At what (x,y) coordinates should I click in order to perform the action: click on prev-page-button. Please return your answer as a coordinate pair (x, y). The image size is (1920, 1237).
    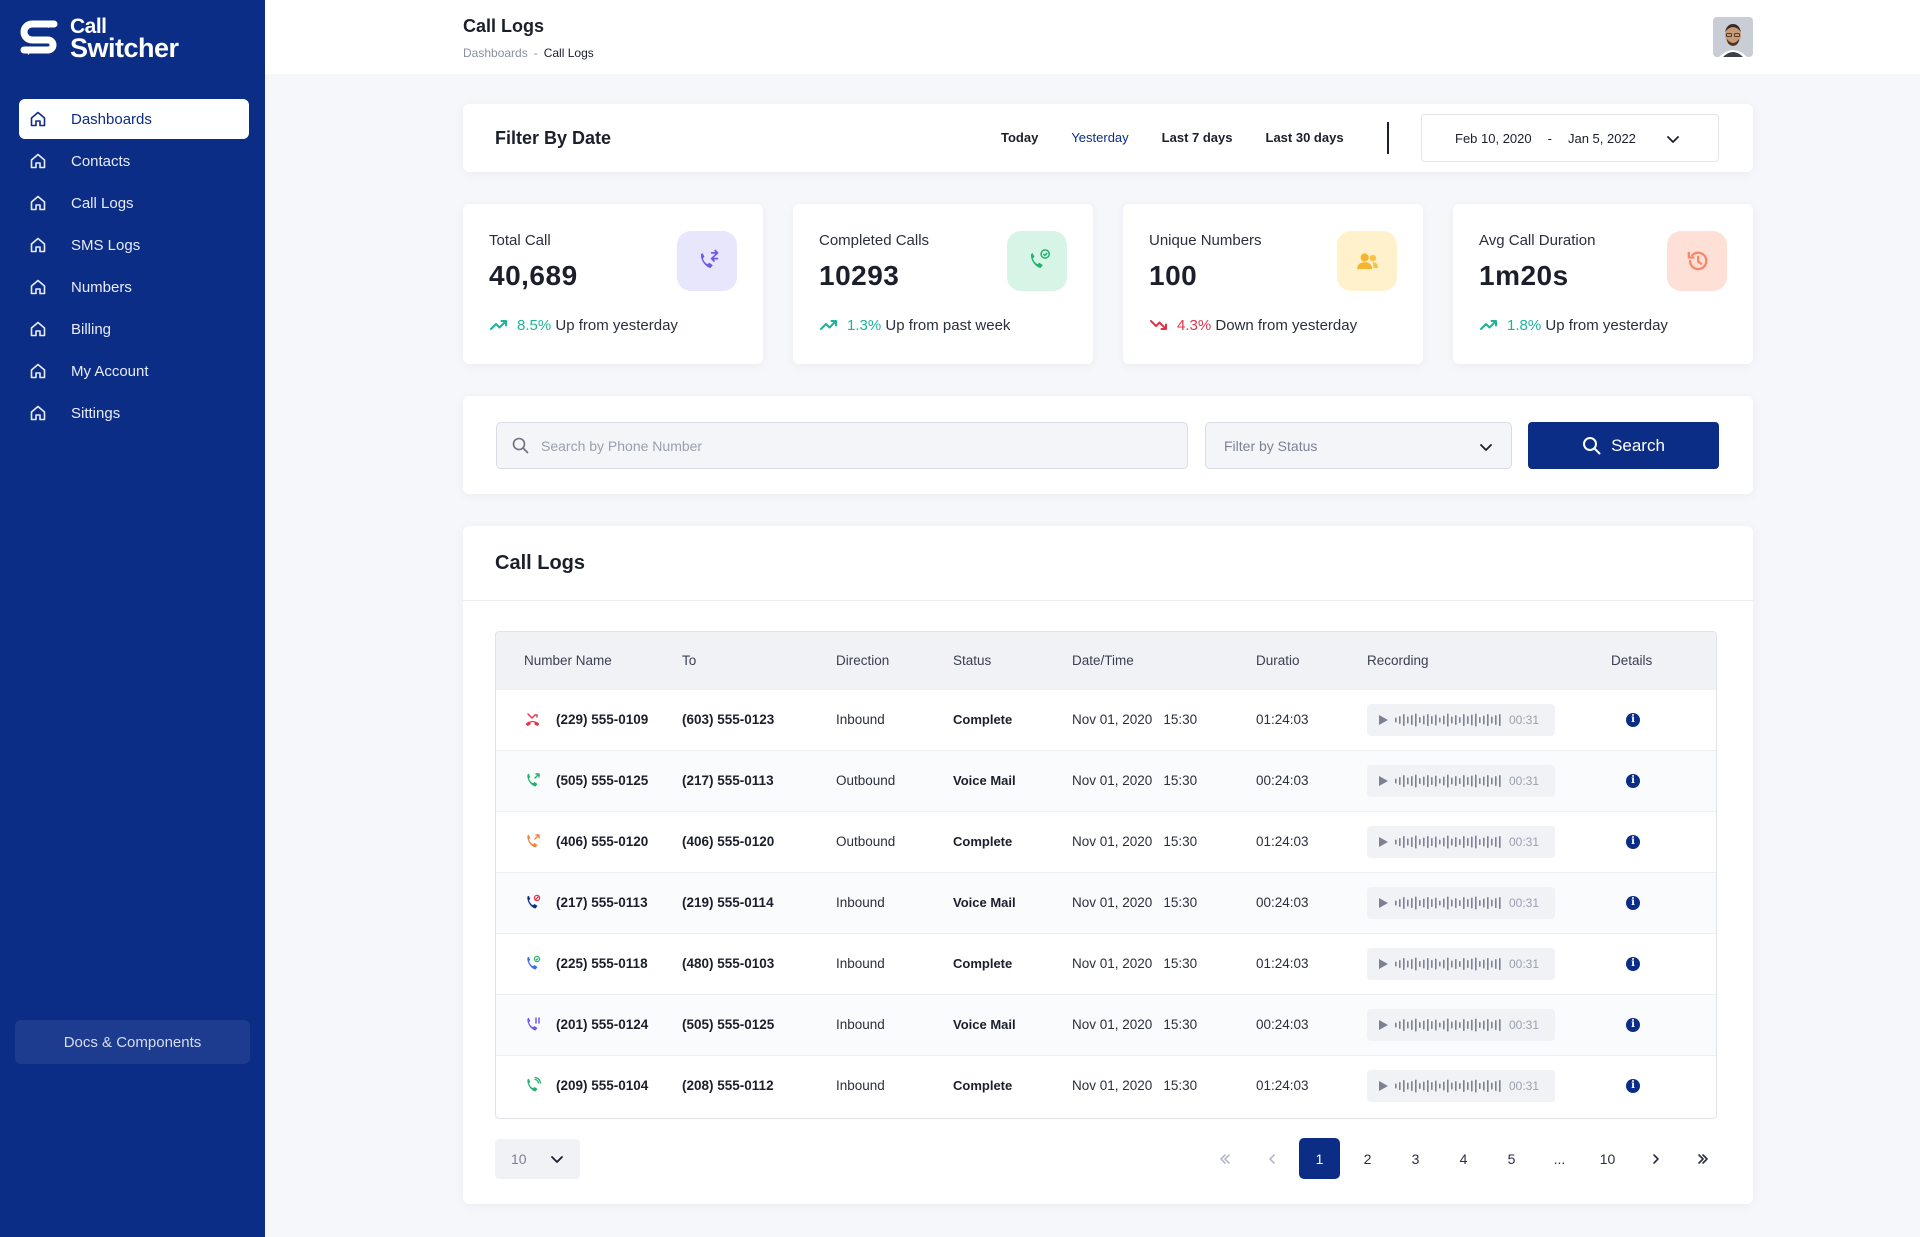
    Looking at the image, I should click on (1271, 1158).